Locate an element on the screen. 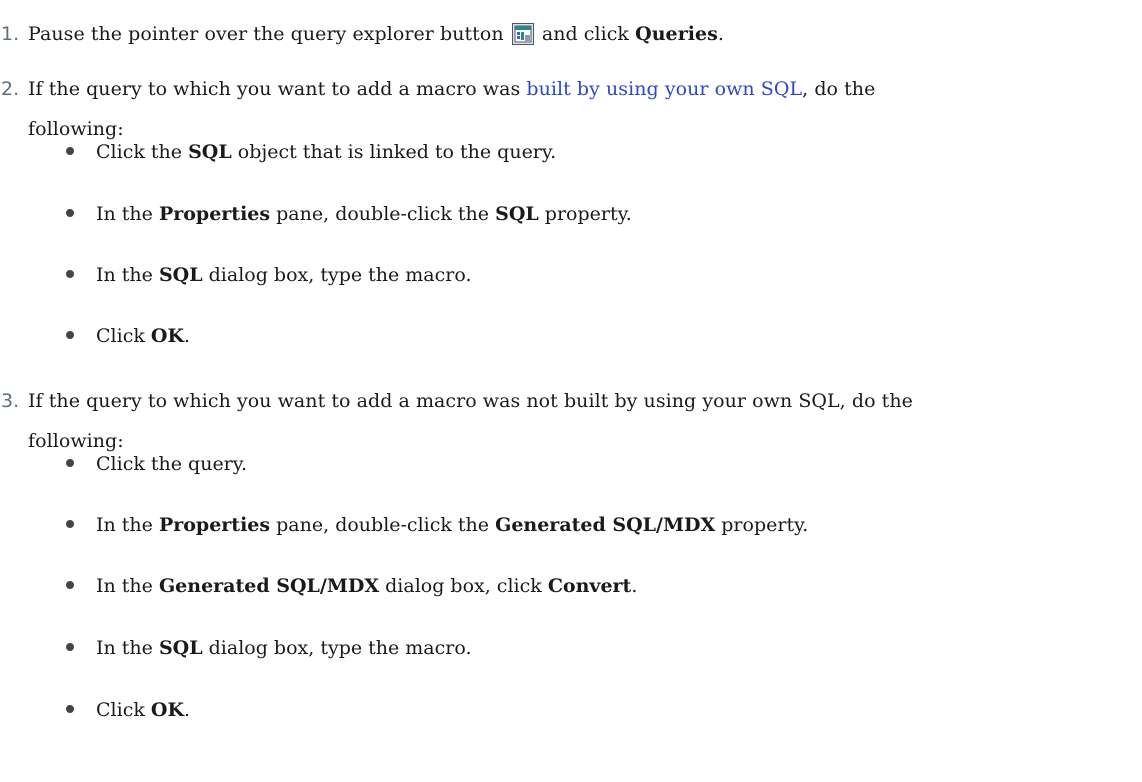 This screenshot has width=1142, height=782. bullet-text: Click the query. is located at coordinates (171, 464).